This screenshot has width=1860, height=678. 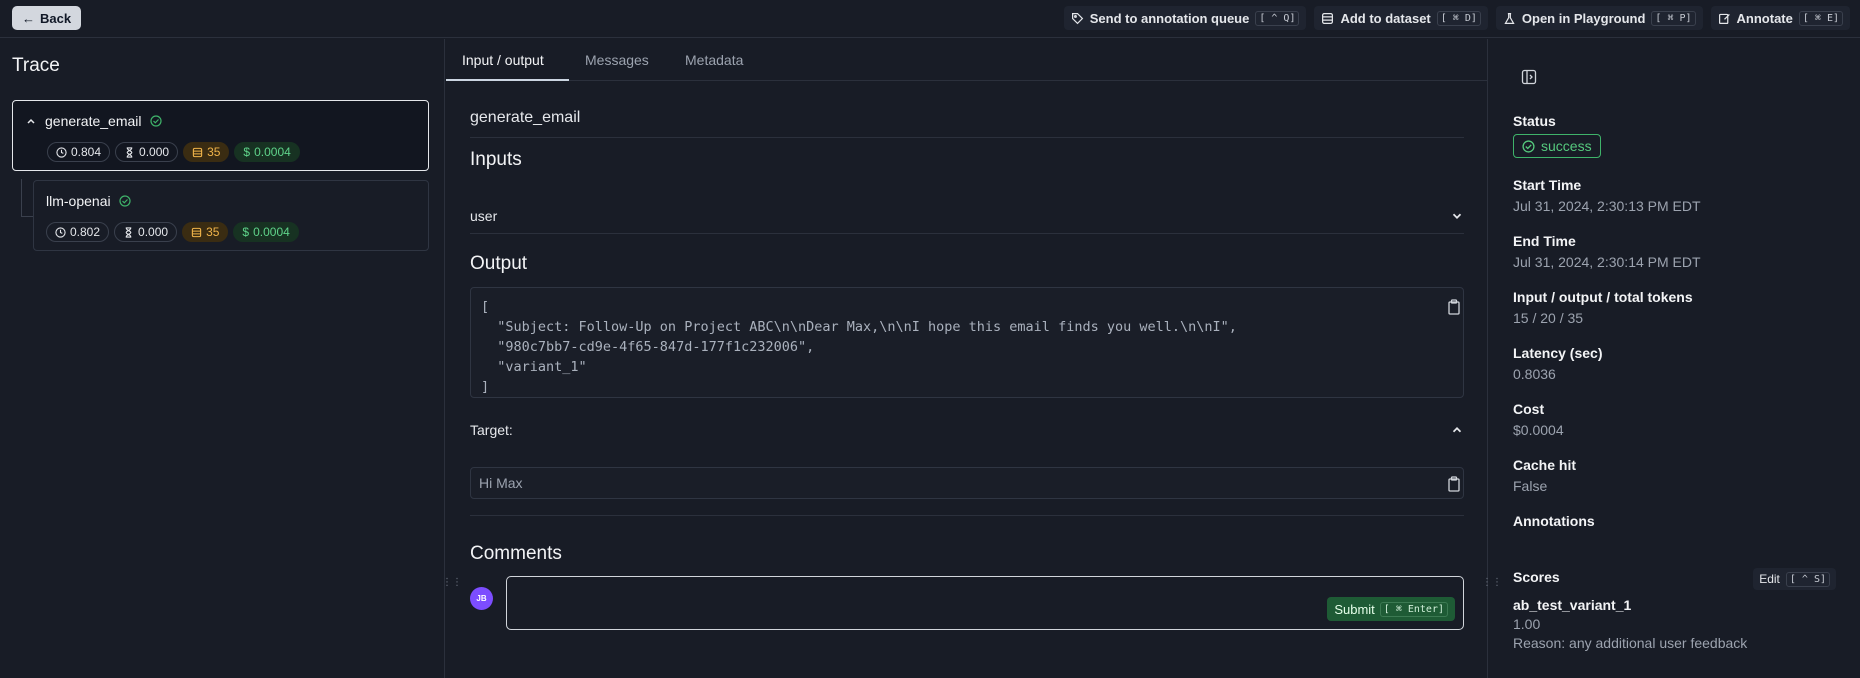 What do you see at coordinates (1724, 18) in the screenshot?
I see `edit-icon` at bounding box center [1724, 18].